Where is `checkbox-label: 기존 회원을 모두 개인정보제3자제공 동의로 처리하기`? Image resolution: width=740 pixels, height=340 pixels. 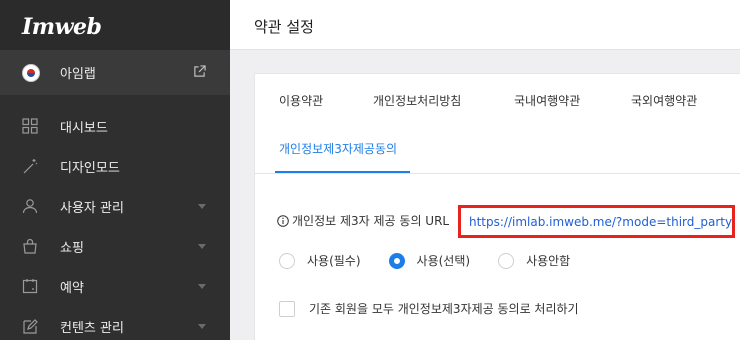 checkbox-label: 기존 회원을 모두 개인정보제3자제공 동의로 처리하기 is located at coordinates (444, 309).